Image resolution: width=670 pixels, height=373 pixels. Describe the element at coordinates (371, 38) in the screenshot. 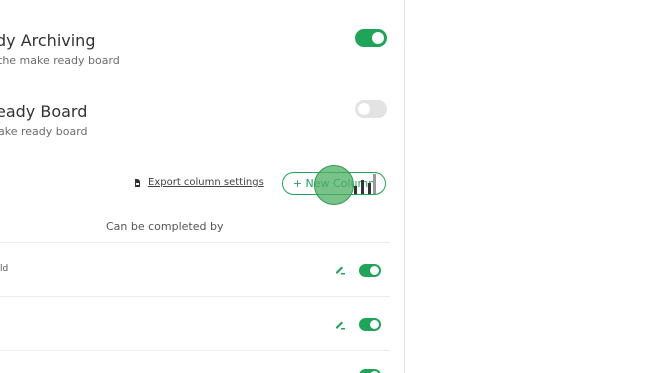

I see `archiving-toggle` at that location.